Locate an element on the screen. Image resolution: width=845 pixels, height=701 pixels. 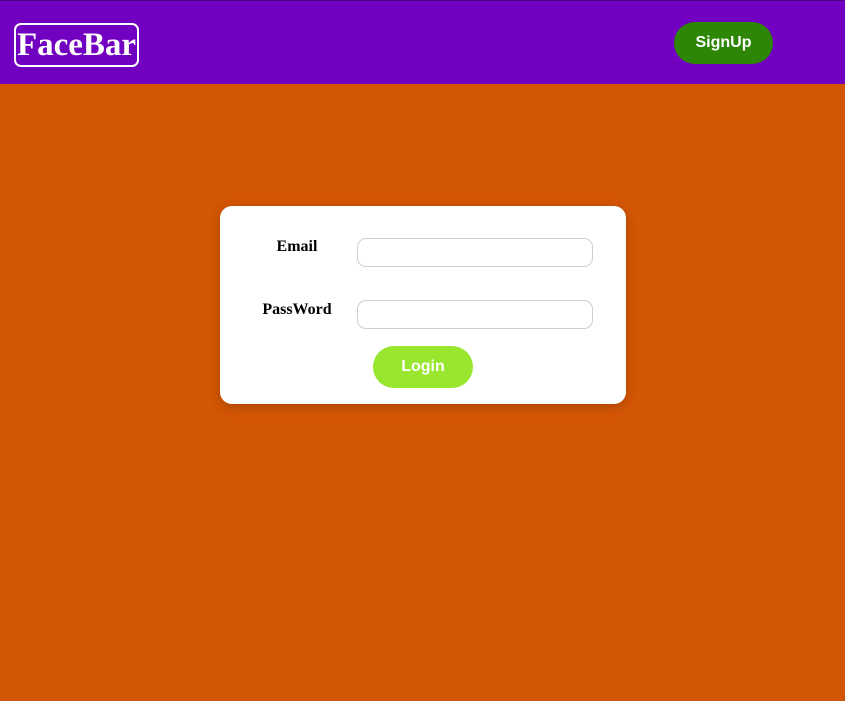
login-card: Email PassWord Login is located at coordinates (423, 305).